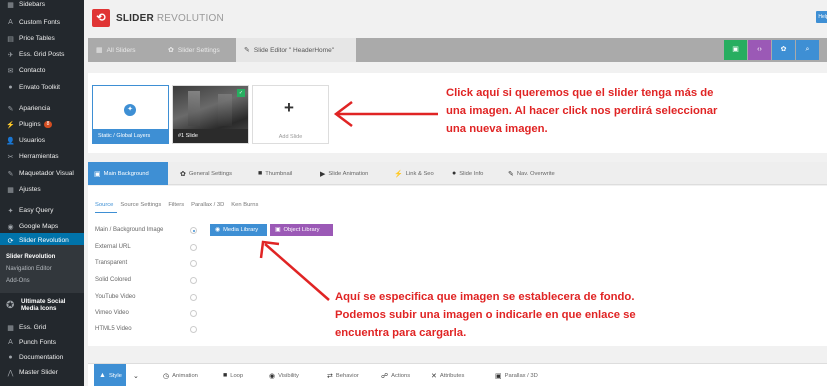 The height and width of the screenshot is (386, 827). Describe the element at coordinates (137, 375) in the screenshot. I see `toolbar-dropdown-button: ⌄` at that location.